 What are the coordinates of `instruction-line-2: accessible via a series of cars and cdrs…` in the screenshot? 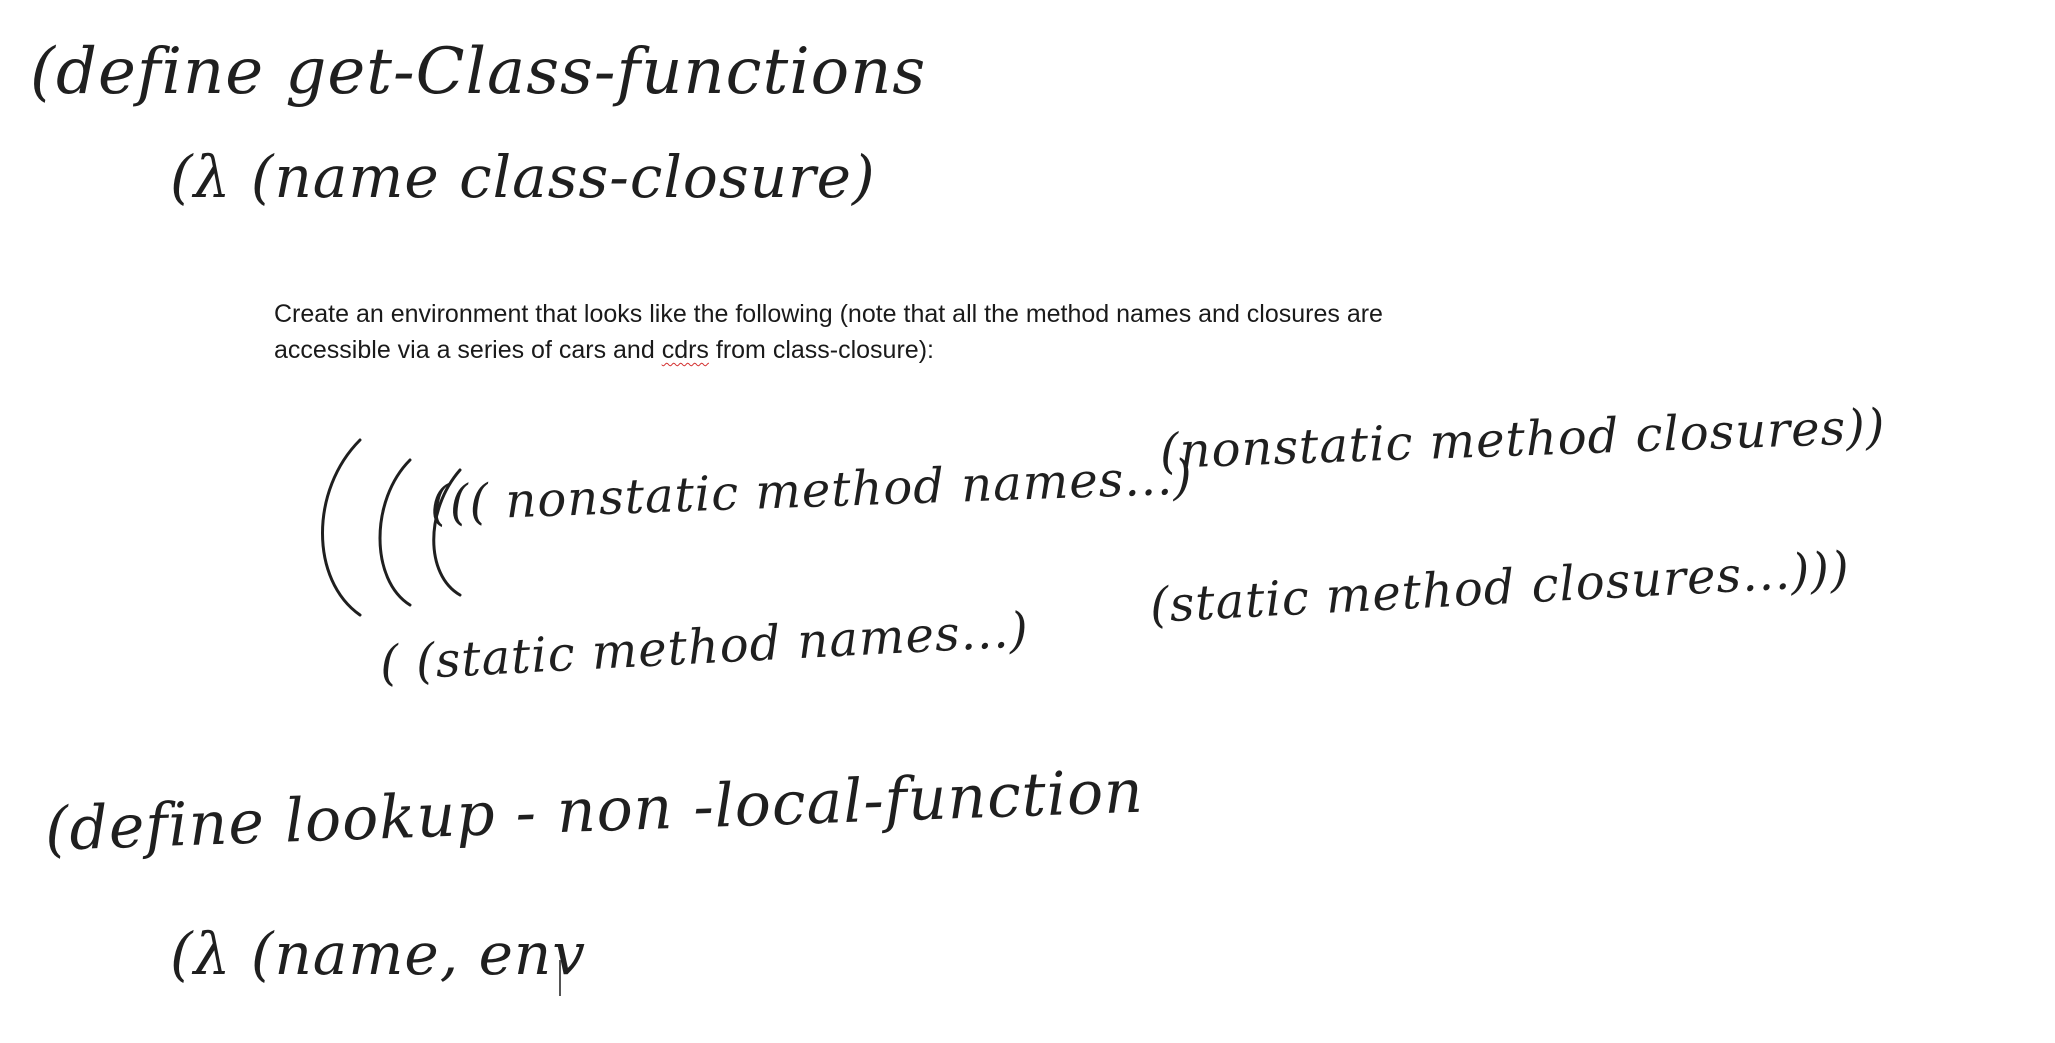 It's located at (924, 350).